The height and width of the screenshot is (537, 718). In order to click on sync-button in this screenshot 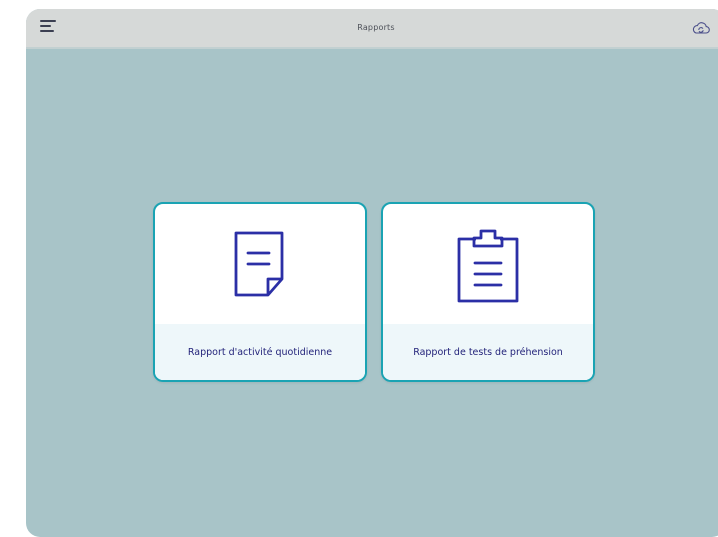, I will do `click(701, 28)`.